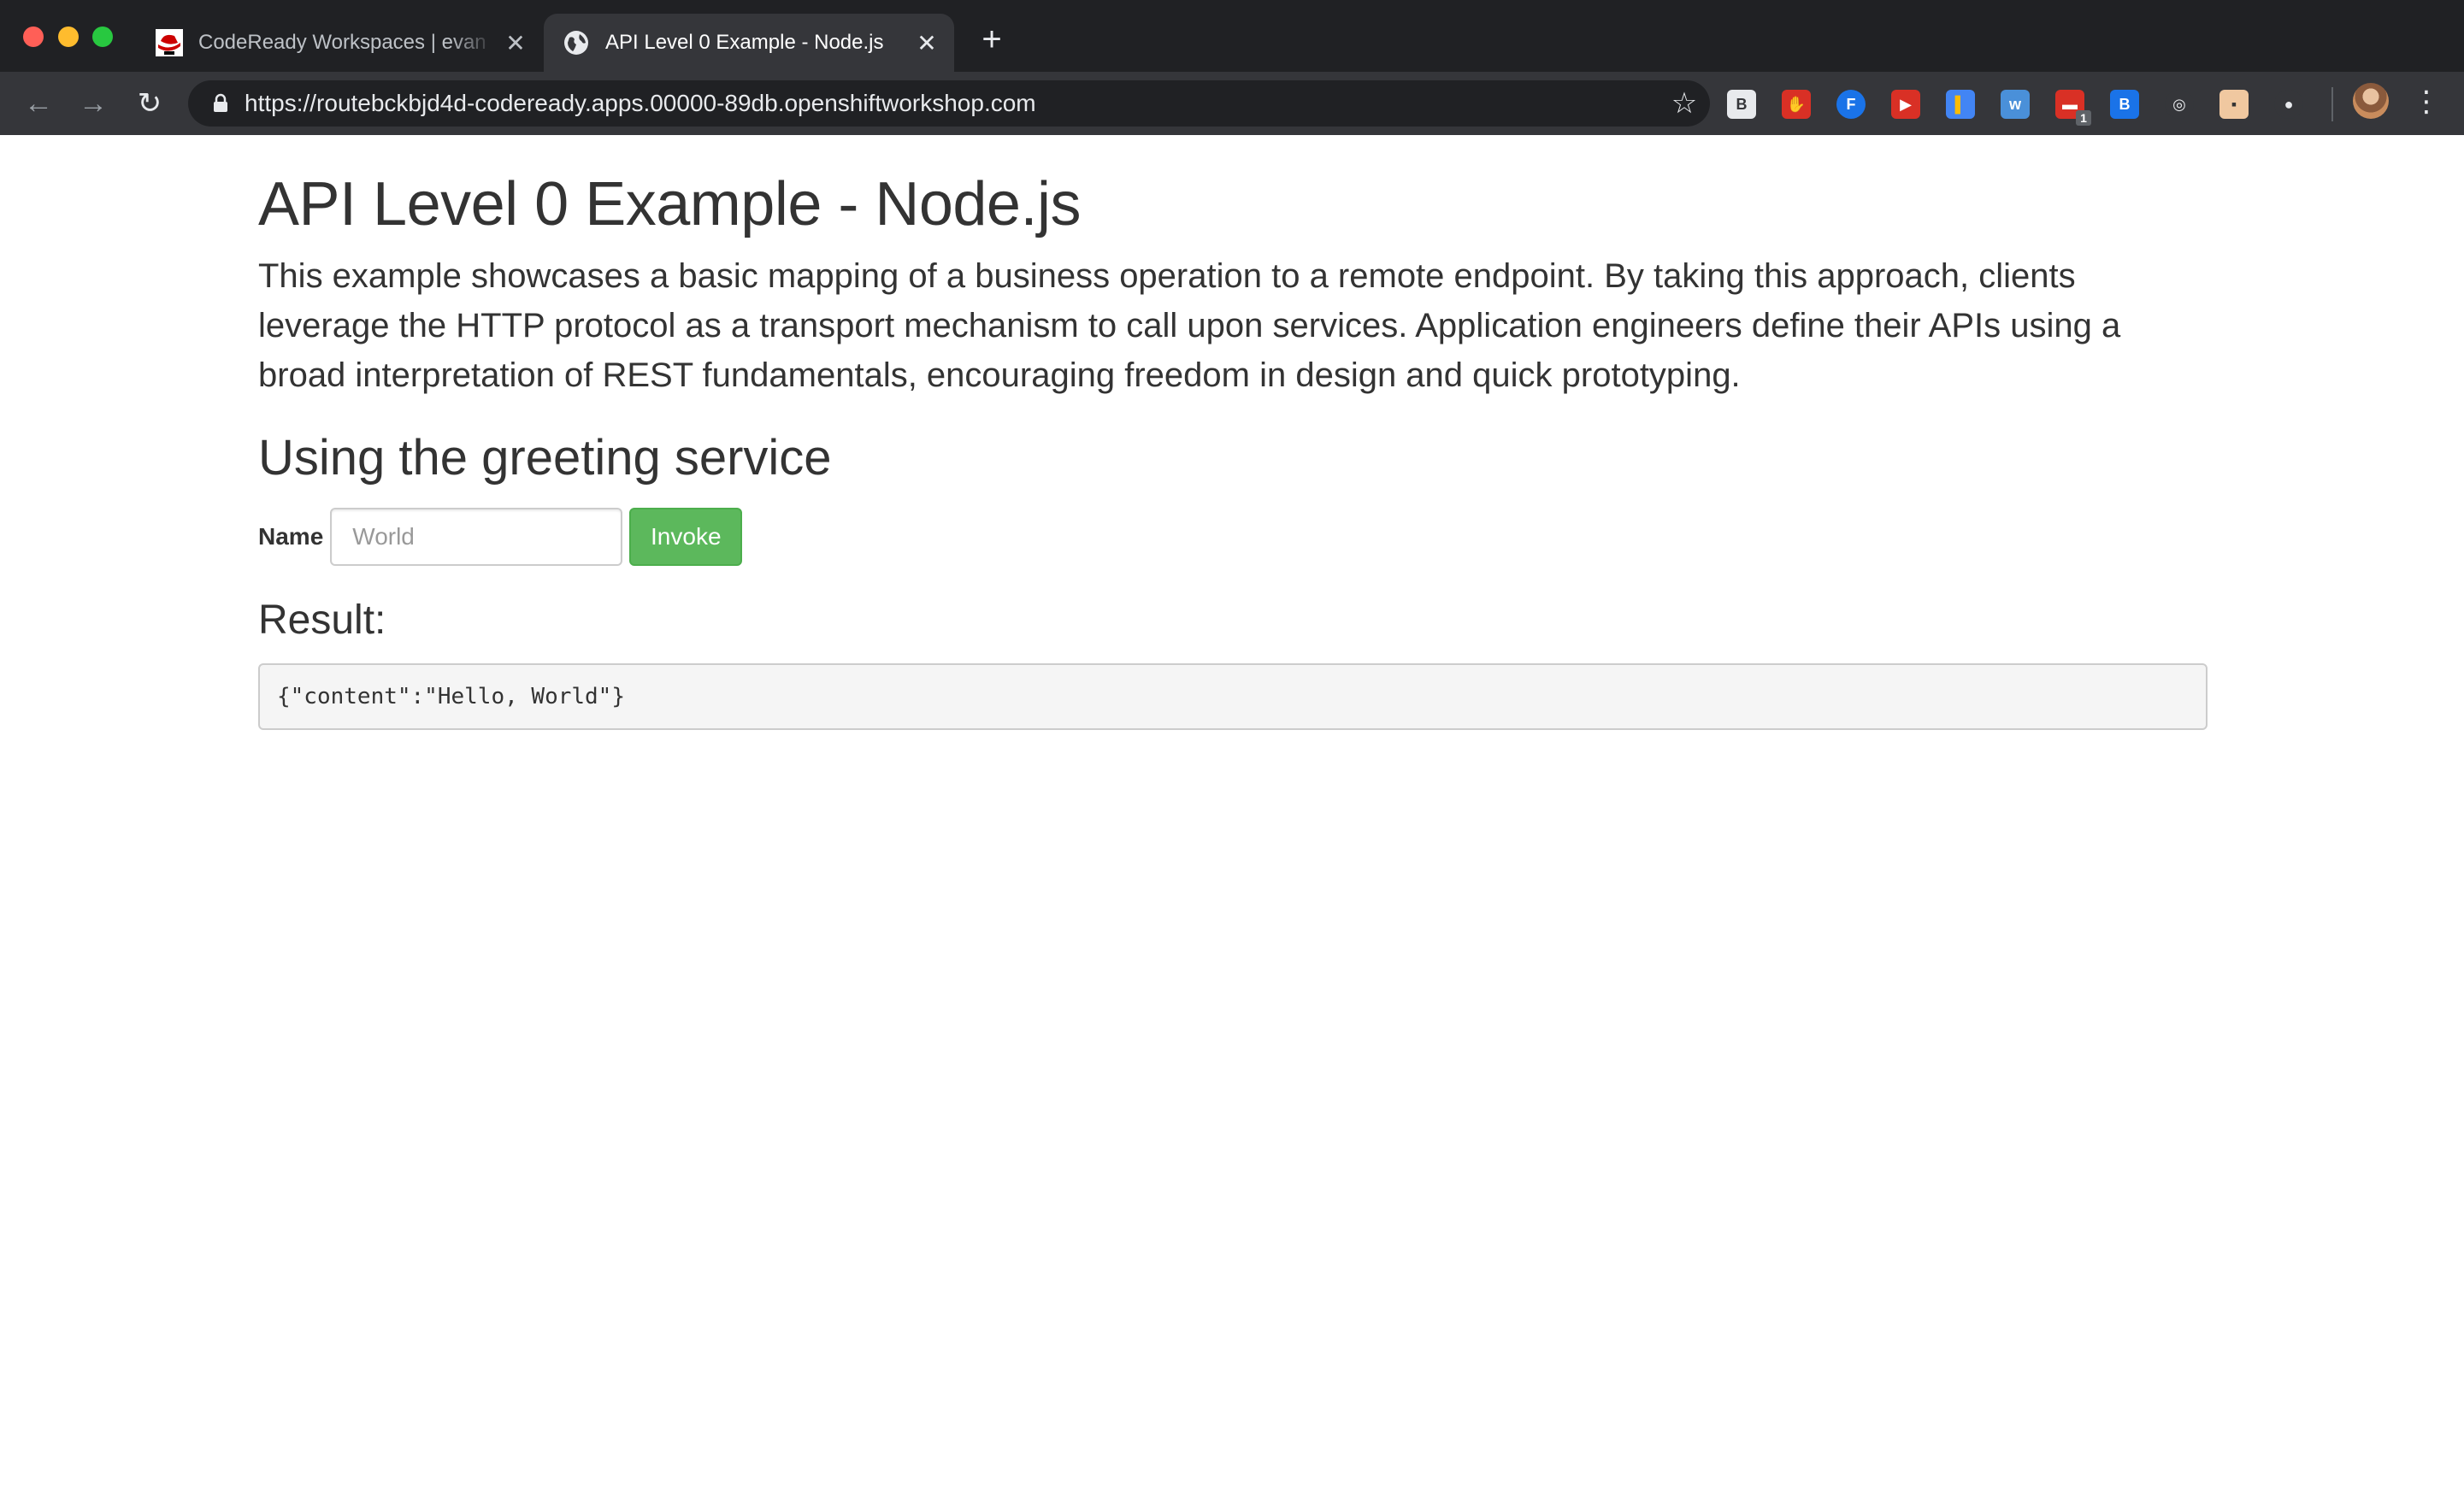 The image size is (2464, 1501). What do you see at coordinates (1905, 105) in the screenshot?
I see `youtube-extension-icon: ▶` at bounding box center [1905, 105].